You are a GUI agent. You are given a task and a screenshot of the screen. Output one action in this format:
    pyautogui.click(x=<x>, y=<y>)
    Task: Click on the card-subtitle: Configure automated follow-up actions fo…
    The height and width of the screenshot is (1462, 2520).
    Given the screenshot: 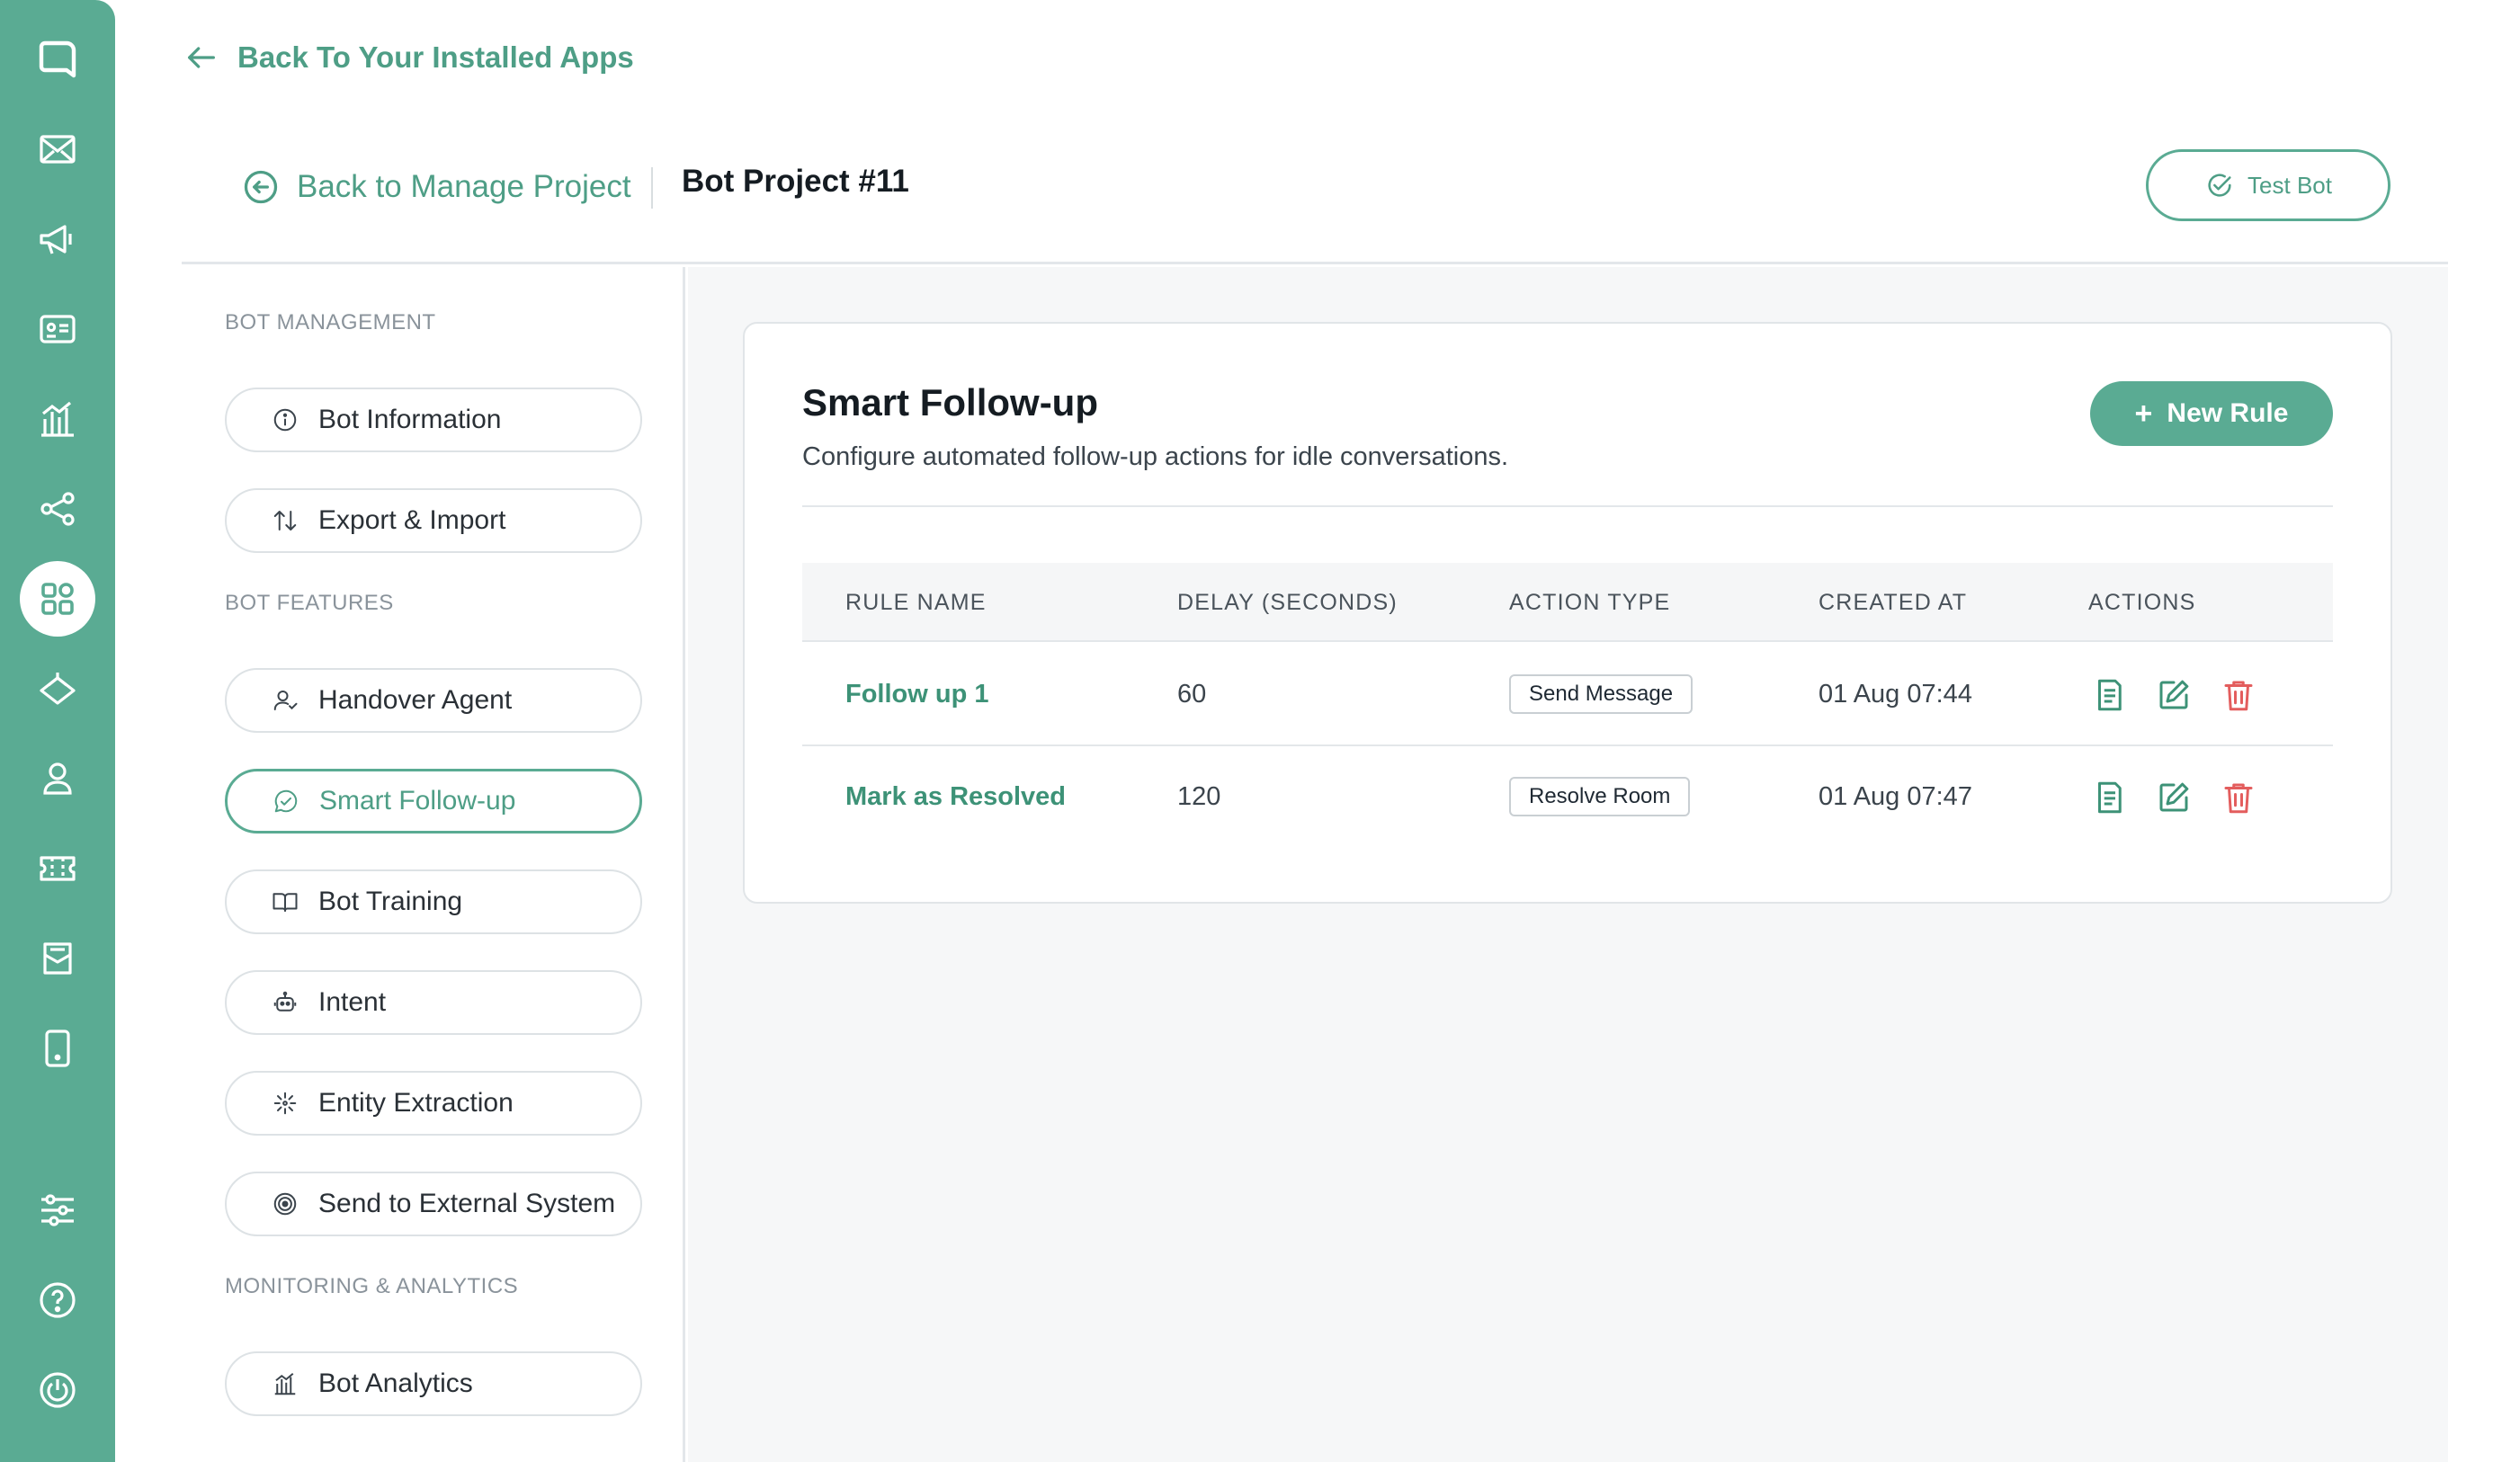 What is the action you would take?
    pyautogui.click(x=1155, y=457)
    